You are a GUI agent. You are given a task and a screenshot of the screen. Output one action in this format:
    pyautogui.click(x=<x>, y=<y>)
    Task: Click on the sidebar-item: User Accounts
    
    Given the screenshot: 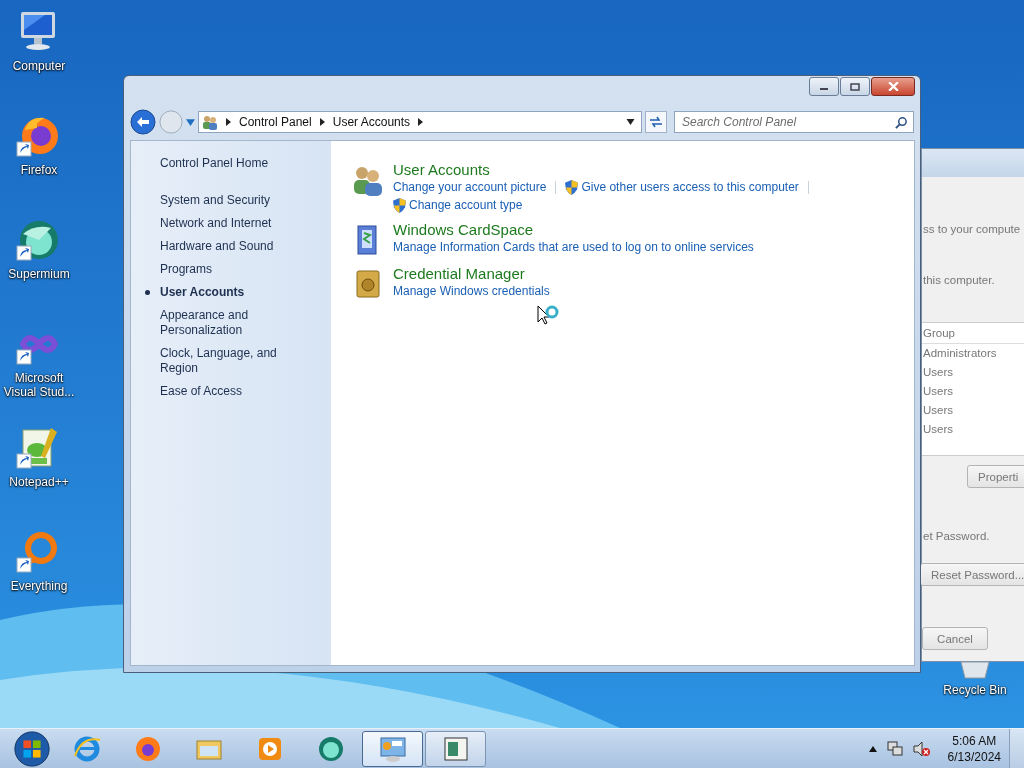 What is the action you would take?
    pyautogui.click(x=238, y=292)
    